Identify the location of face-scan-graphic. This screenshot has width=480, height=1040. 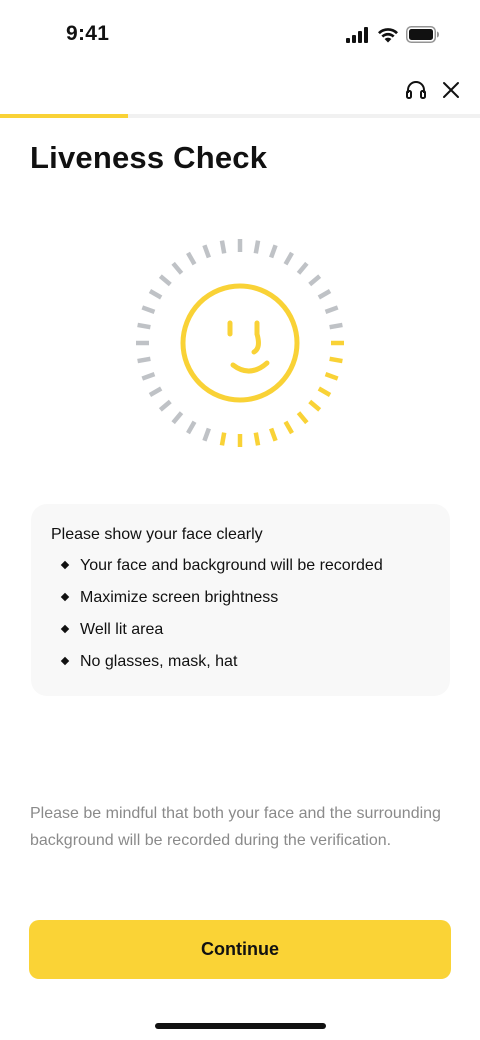
(240, 343).